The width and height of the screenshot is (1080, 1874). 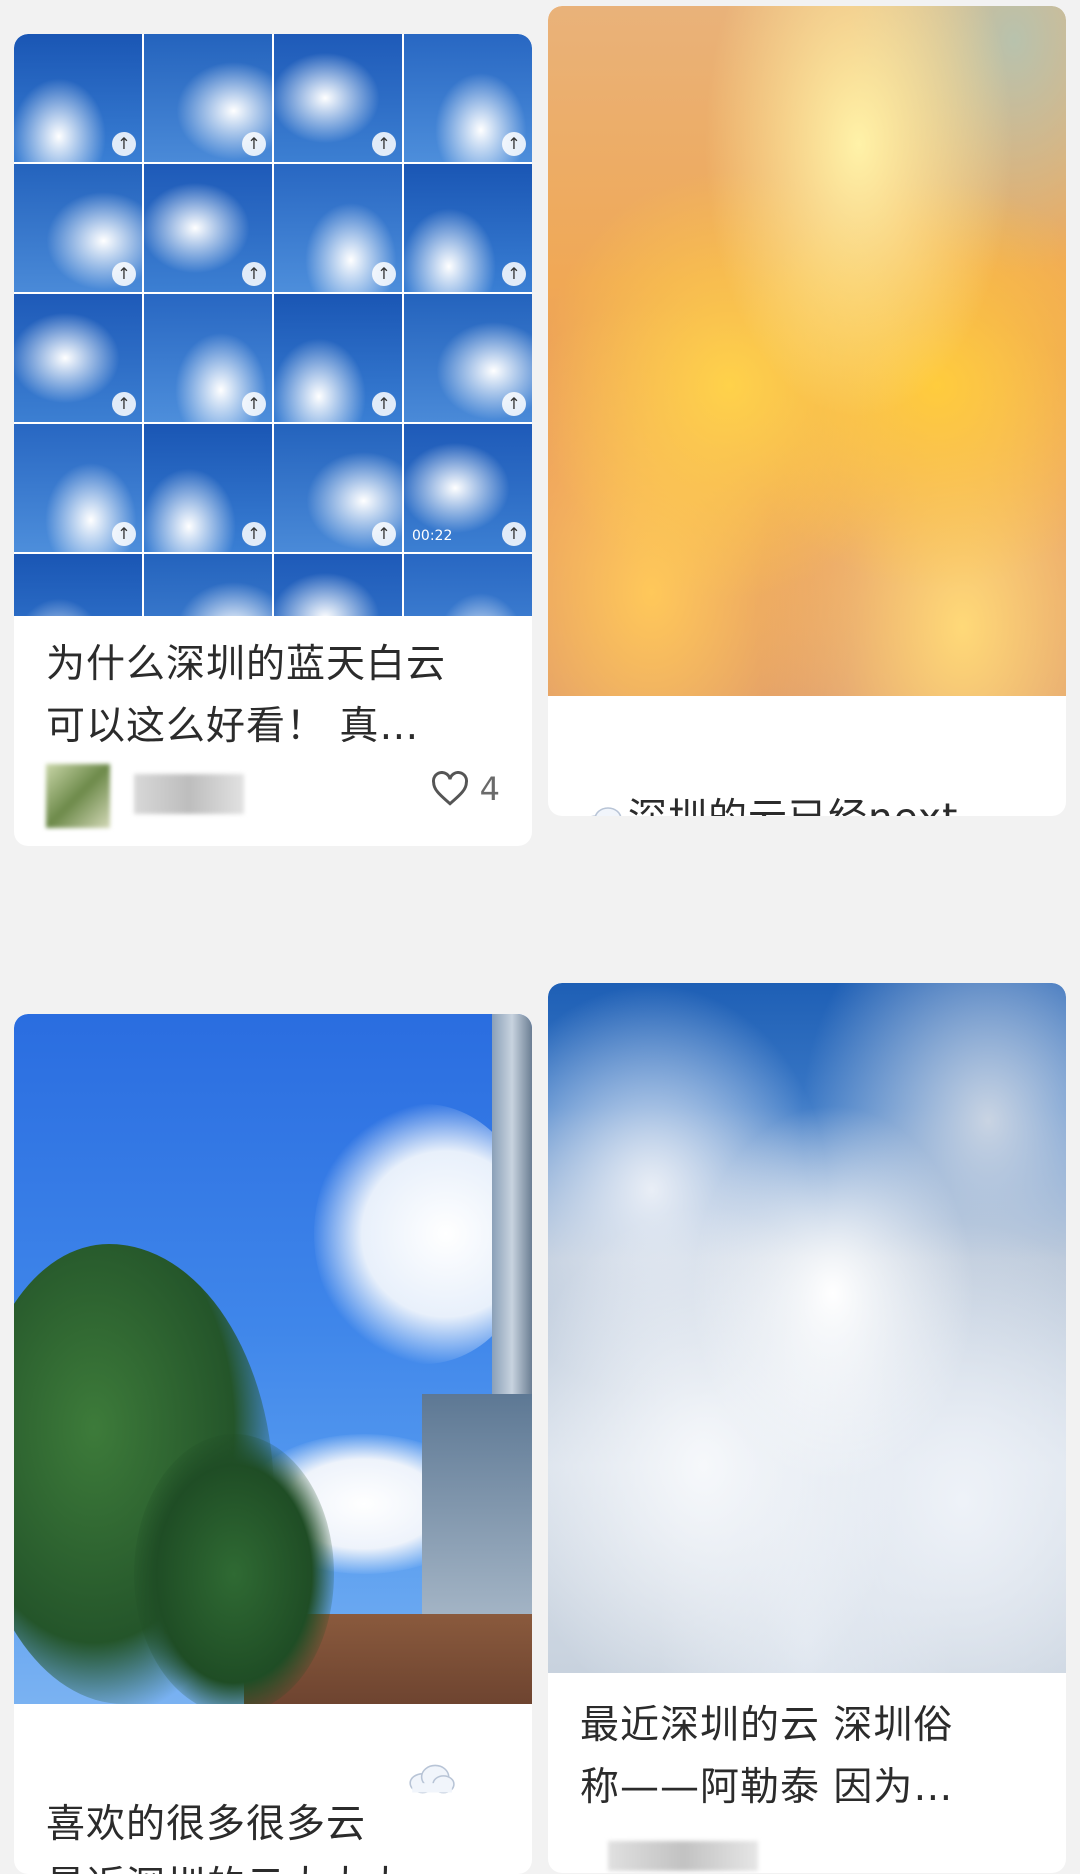 What do you see at coordinates (432, 536) in the screenshot?
I see `video-duration-label: 00:22` at bounding box center [432, 536].